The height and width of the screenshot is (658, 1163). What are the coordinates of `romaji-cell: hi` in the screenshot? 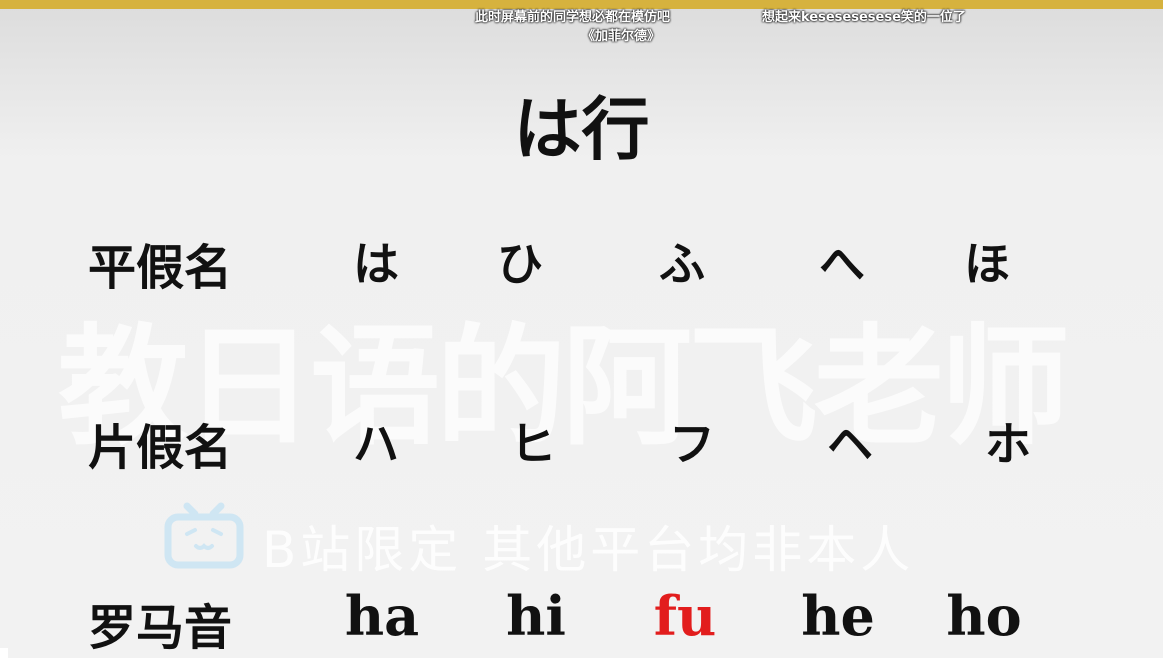 It's located at (536, 616).